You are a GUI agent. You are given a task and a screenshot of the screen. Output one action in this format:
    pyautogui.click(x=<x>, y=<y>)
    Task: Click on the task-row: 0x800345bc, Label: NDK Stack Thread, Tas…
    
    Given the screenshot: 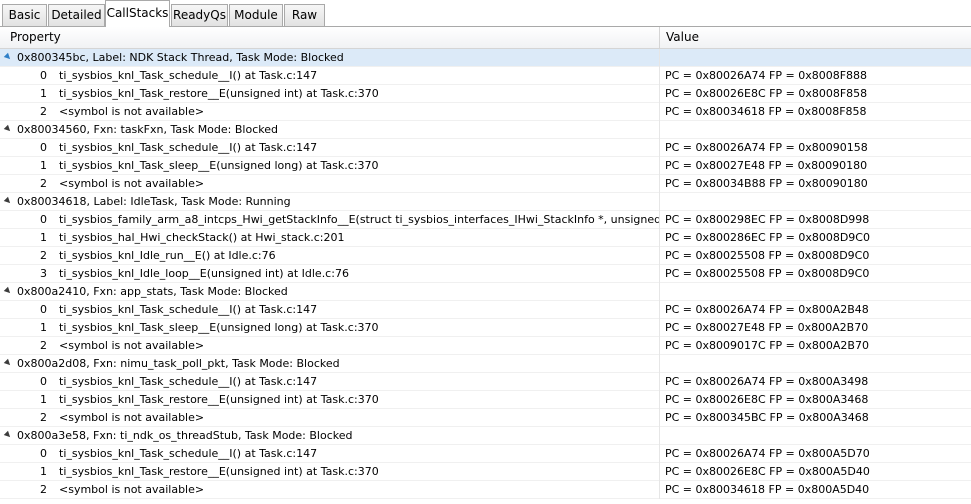 What is the action you would take?
    pyautogui.click(x=485, y=58)
    